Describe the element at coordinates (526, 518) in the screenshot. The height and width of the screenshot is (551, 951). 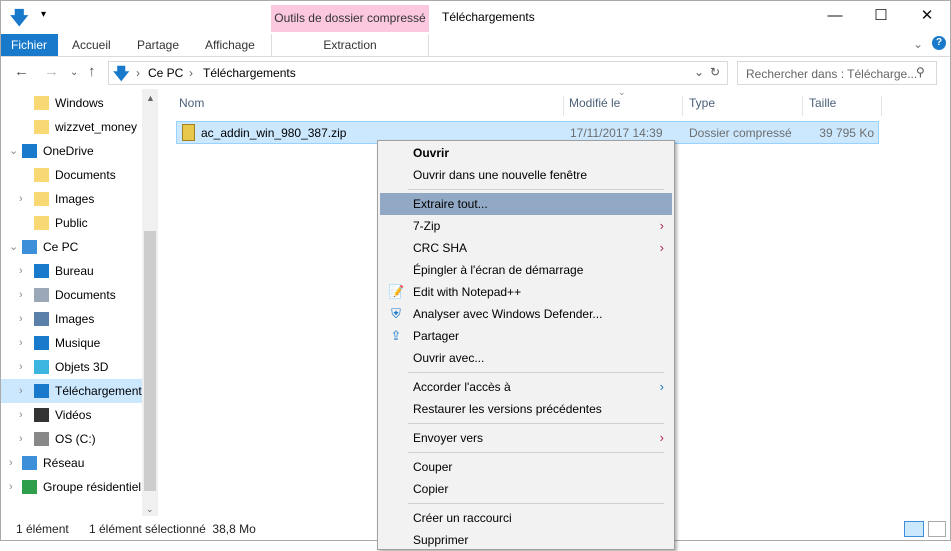
I see `menu-item: Créer un raccourci` at that location.